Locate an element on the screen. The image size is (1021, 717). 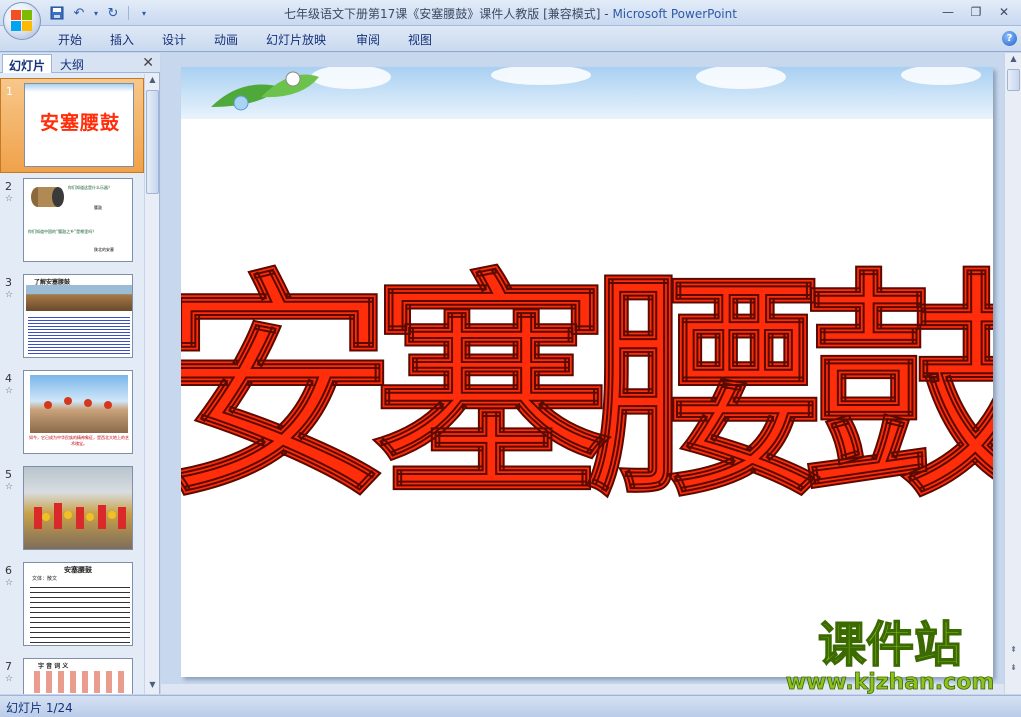
thumbnail-preview: 安塞腰鼓 is located at coordinates (79, 125).